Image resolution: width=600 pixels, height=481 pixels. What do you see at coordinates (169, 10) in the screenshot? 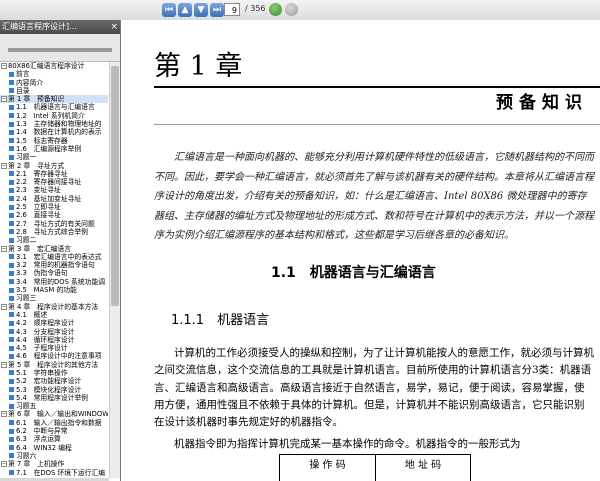
I see `first-page-button: ⏮` at bounding box center [169, 10].